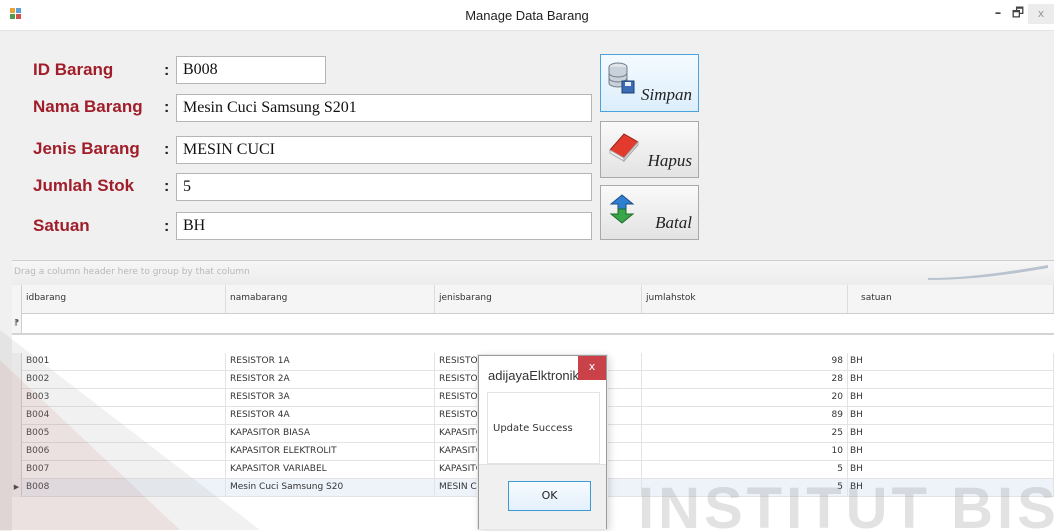 The height and width of the screenshot is (531, 1054). What do you see at coordinates (330, 362) in the screenshot?
I see `cell-namabarang: RESISTOR 1A` at bounding box center [330, 362].